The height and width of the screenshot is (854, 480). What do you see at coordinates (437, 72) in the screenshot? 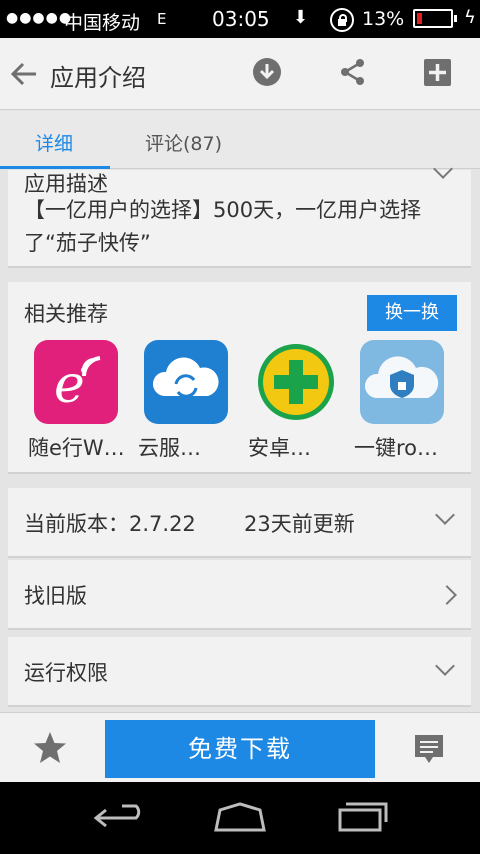
I see `add-icon` at bounding box center [437, 72].